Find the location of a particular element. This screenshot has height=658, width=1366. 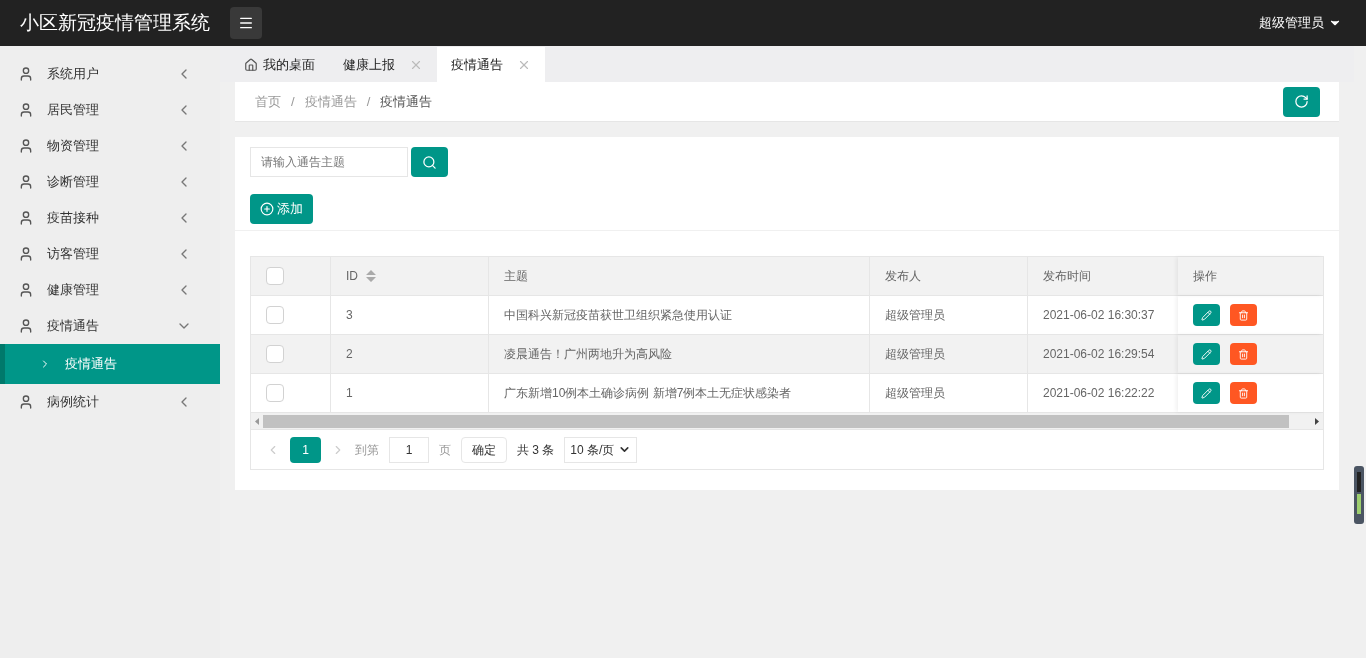

sidebar-subitem: 疫情通告 is located at coordinates (110, 364).